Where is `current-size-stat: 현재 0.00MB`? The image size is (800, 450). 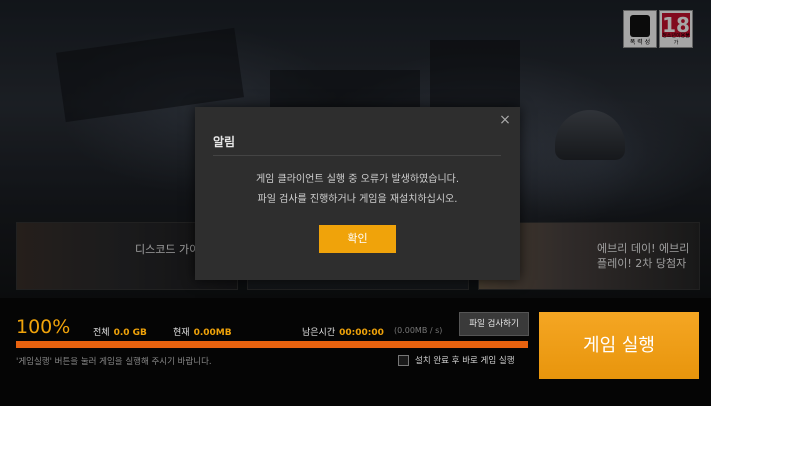
current-size-stat: 현재 0.00MB is located at coordinates (202, 331).